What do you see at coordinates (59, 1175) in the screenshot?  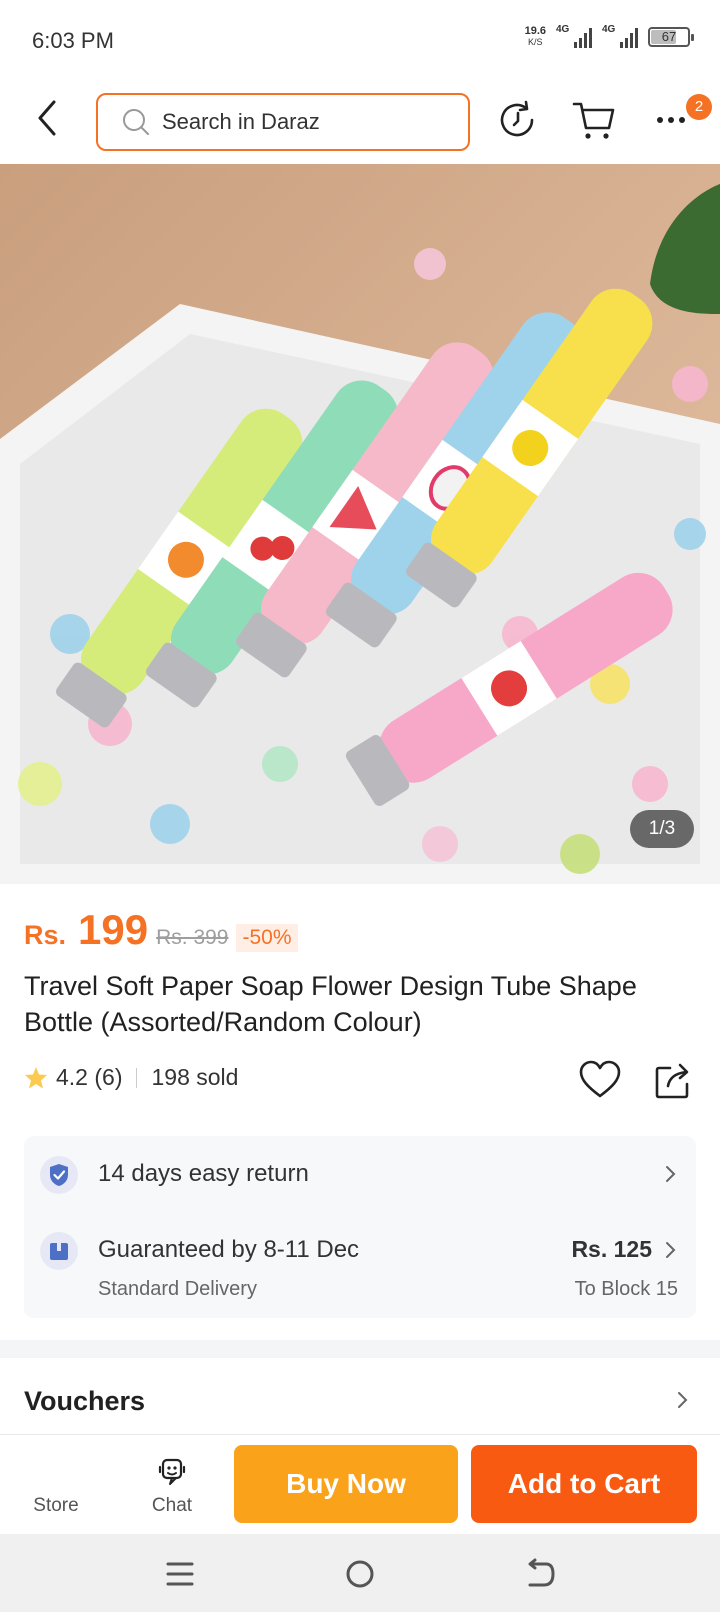 I see `shield-check-icon` at bounding box center [59, 1175].